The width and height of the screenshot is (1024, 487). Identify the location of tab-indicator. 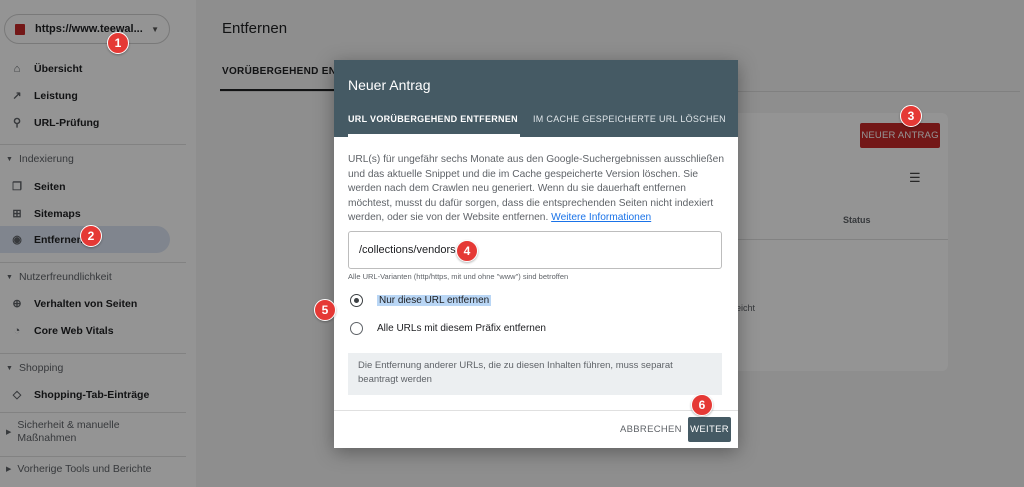
(434, 135).